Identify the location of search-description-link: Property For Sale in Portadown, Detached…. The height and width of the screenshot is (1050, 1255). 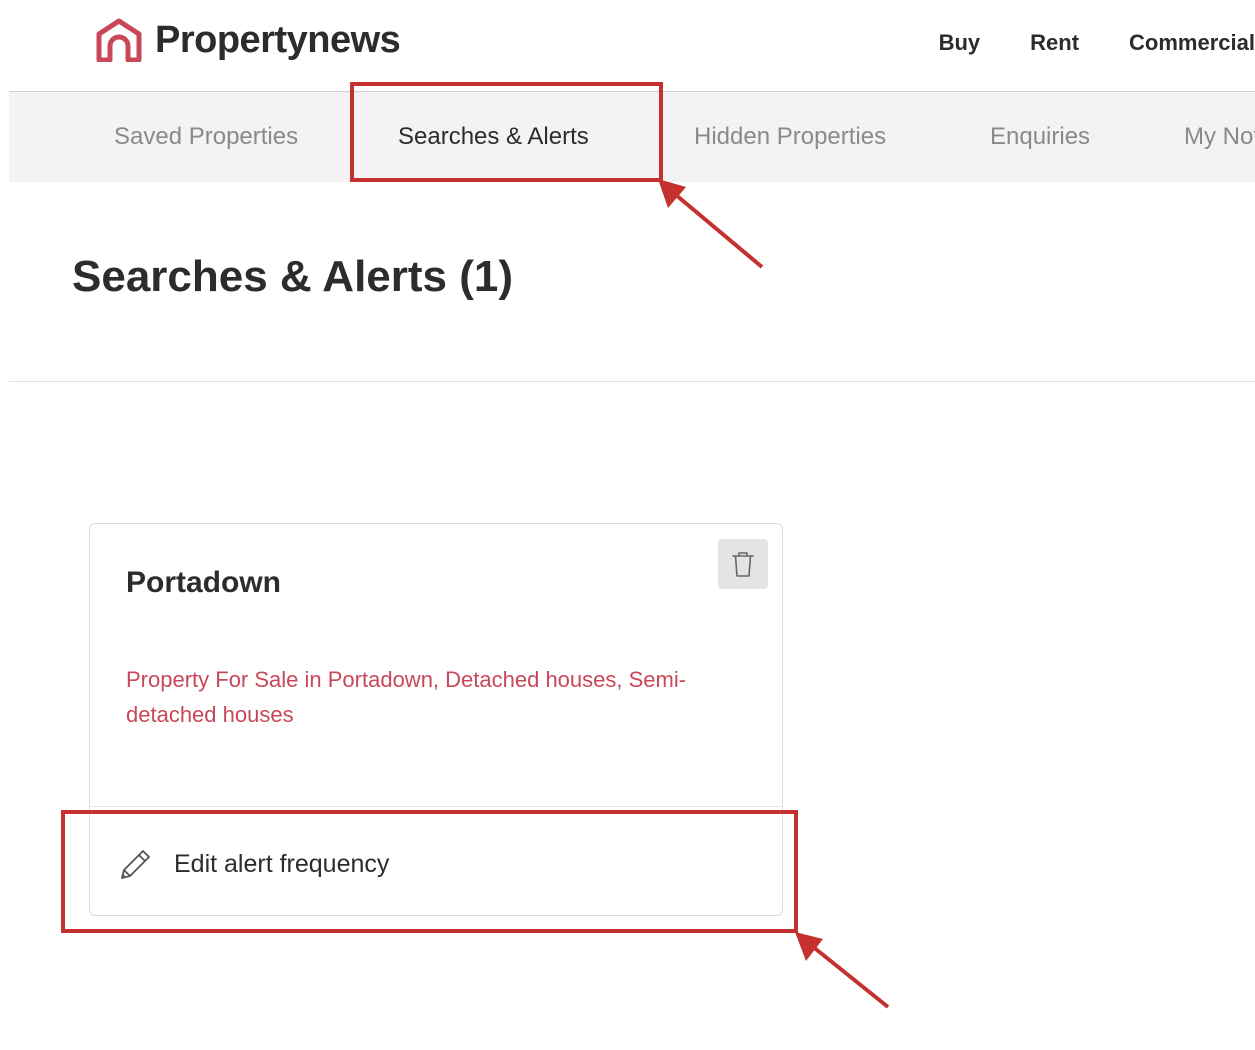
(416, 697).